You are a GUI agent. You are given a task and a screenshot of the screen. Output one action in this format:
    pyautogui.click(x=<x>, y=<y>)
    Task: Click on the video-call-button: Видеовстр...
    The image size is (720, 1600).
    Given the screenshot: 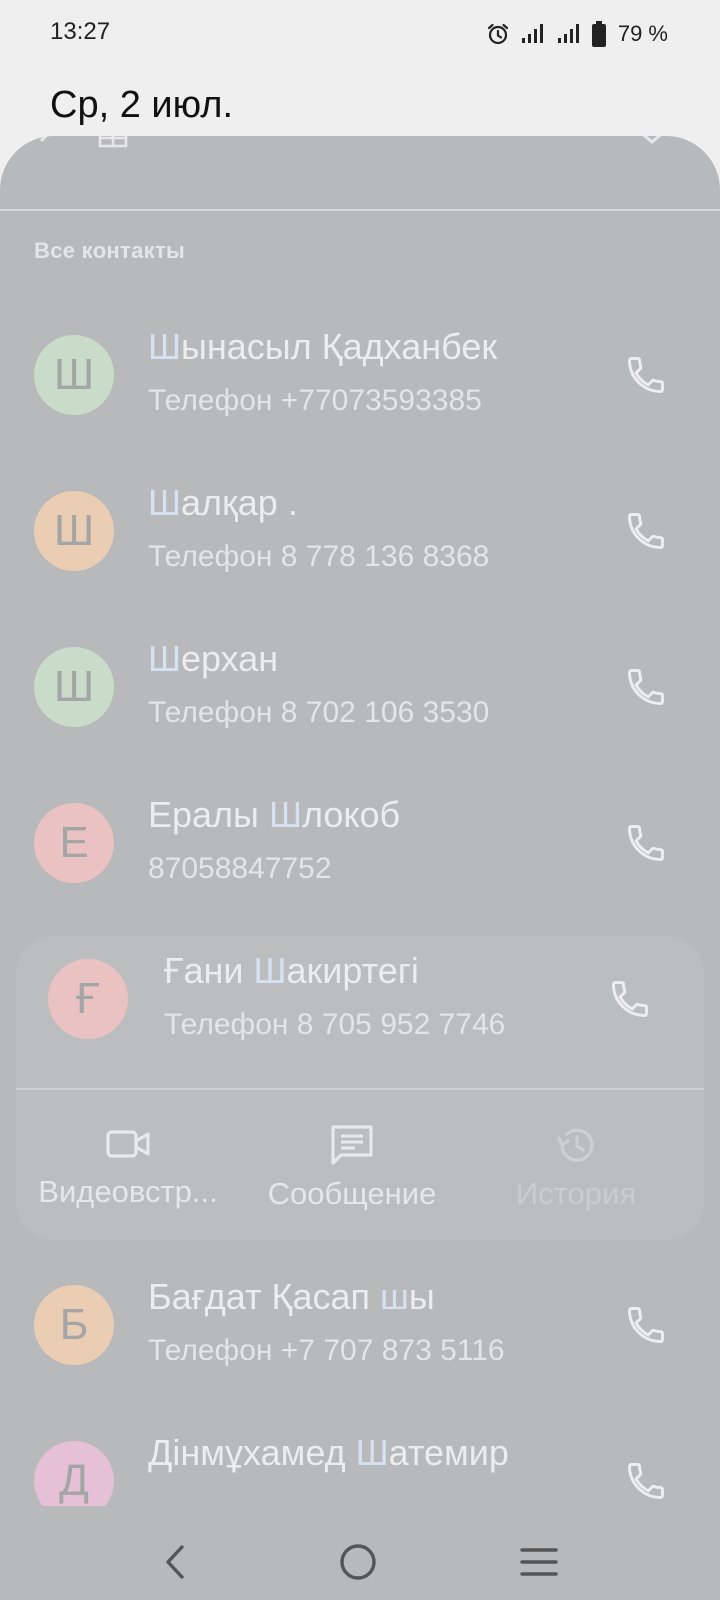 What is the action you would take?
    pyautogui.click(x=128, y=1161)
    